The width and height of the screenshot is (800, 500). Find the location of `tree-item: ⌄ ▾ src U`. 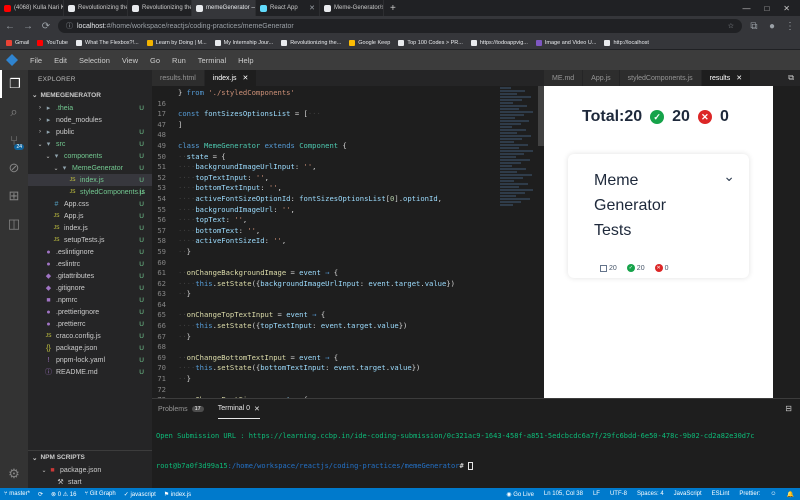

tree-item: ⌄ ▾ src U is located at coordinates (90, 144).